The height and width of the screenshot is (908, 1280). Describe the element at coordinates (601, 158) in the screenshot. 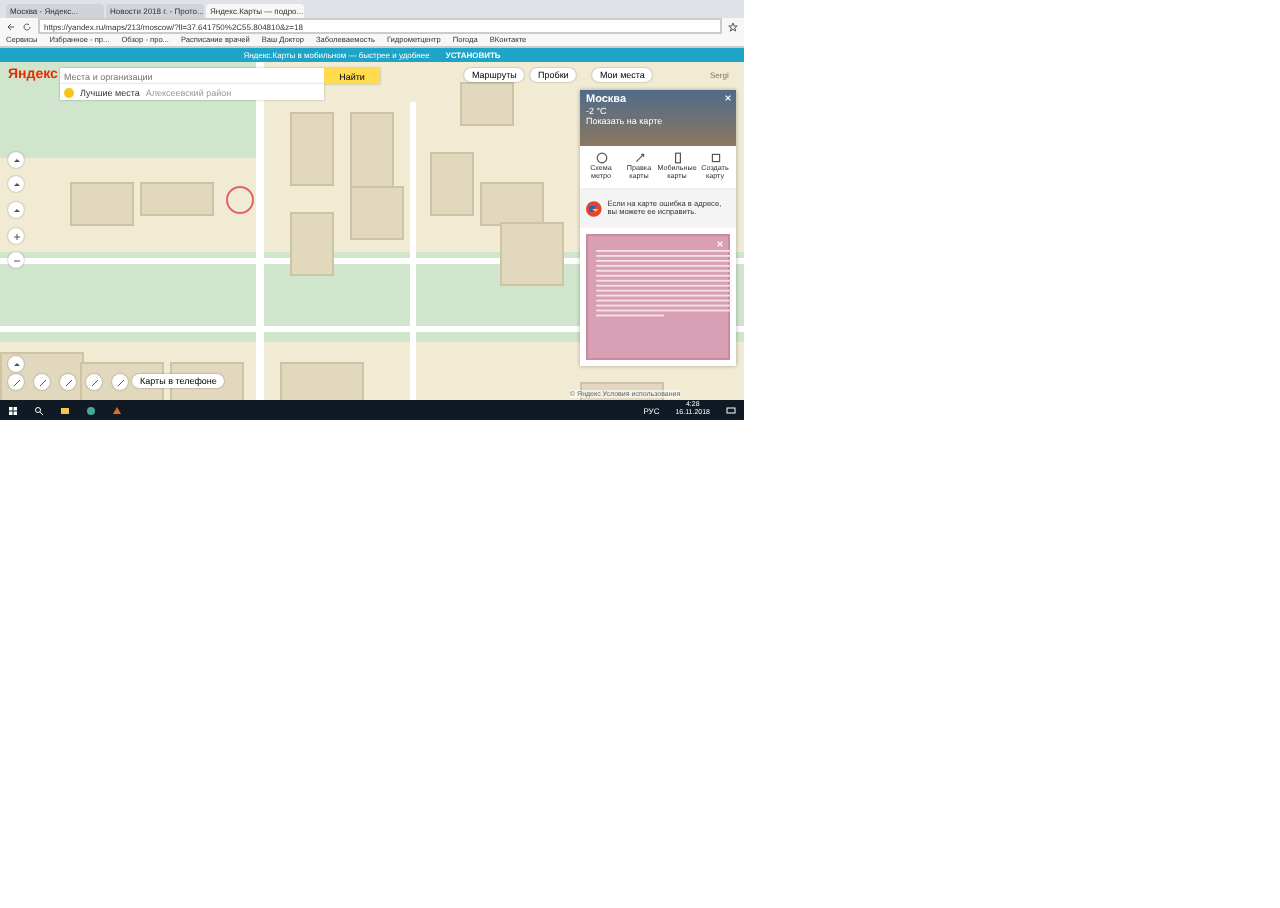

I see `metro-icon` at that location.